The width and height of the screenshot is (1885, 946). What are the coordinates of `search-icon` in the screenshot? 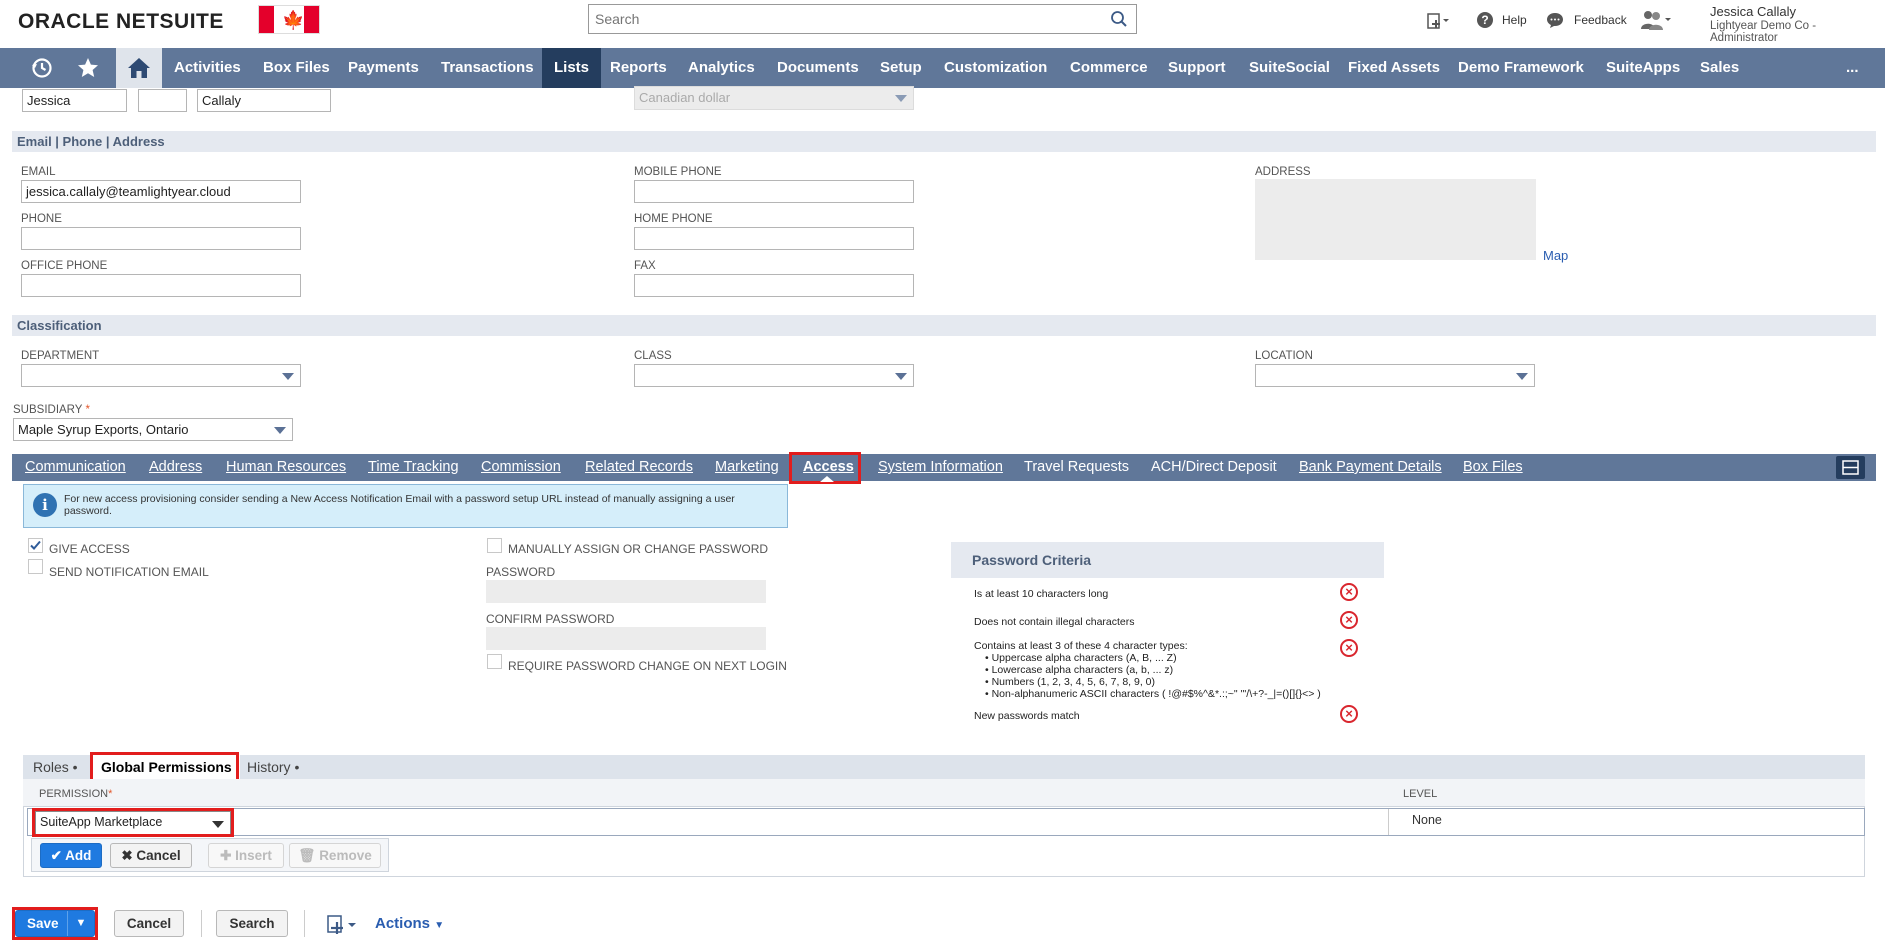 It's located at (1119, 19).